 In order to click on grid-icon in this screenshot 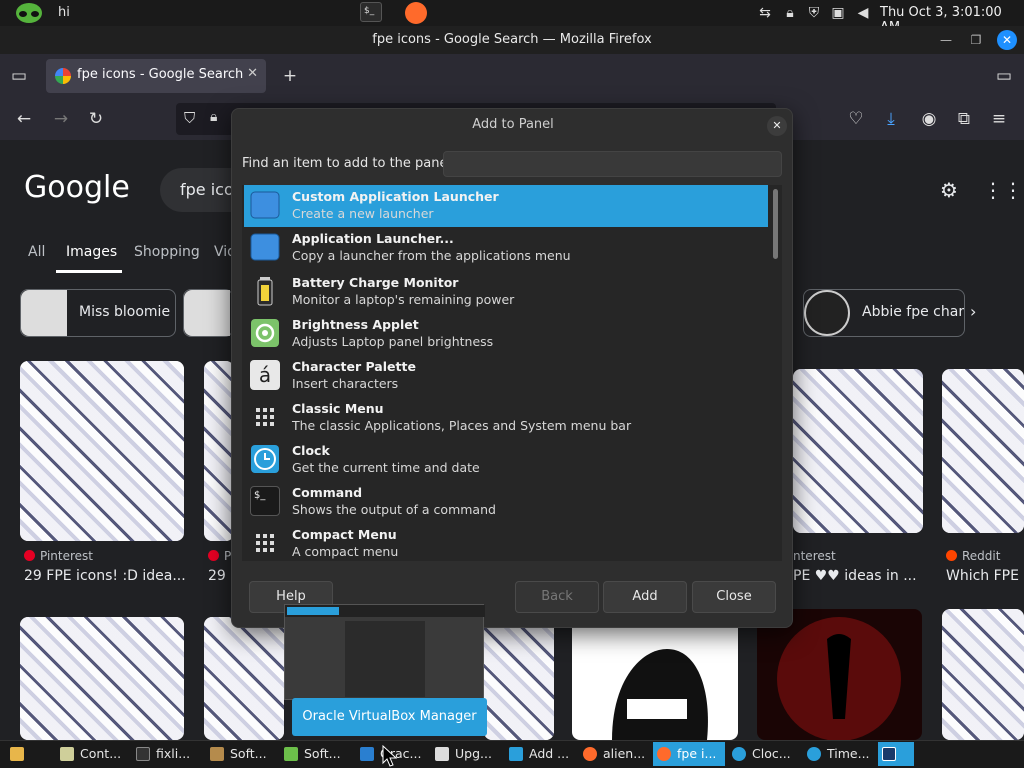, I will do `click(265, 417)`.